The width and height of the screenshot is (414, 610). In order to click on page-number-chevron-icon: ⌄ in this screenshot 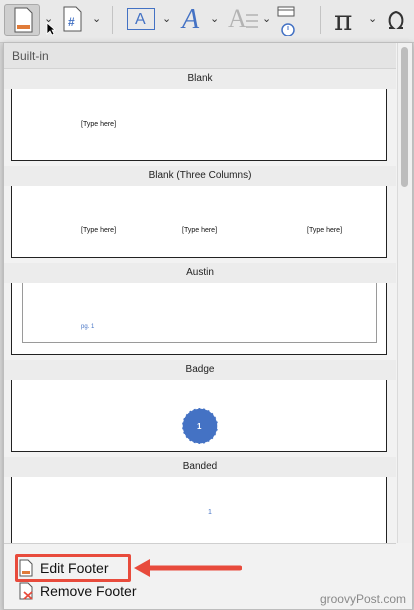, I will do `click(96, 18)`.